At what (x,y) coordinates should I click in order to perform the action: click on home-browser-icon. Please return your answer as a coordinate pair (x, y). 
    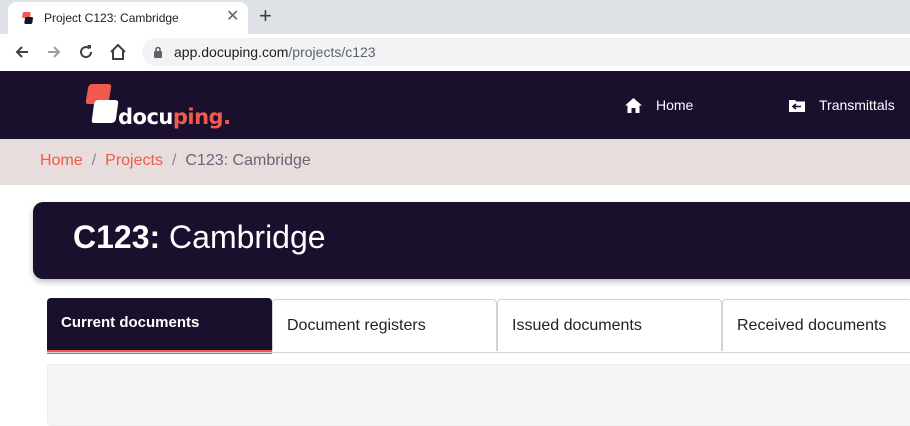
    Looking at the image, I should click on (118, 52).